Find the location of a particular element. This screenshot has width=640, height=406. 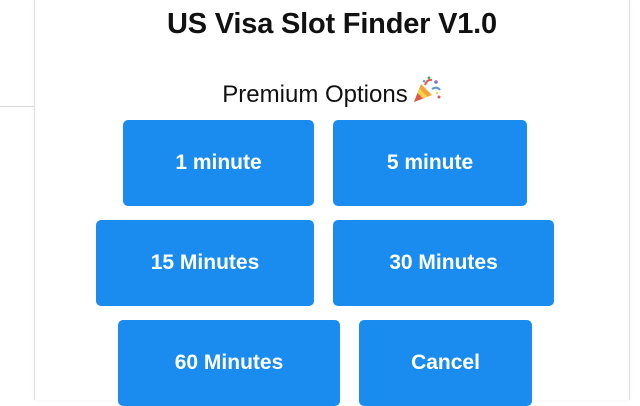

backdrop-divider is located at coordinates (17, 106).